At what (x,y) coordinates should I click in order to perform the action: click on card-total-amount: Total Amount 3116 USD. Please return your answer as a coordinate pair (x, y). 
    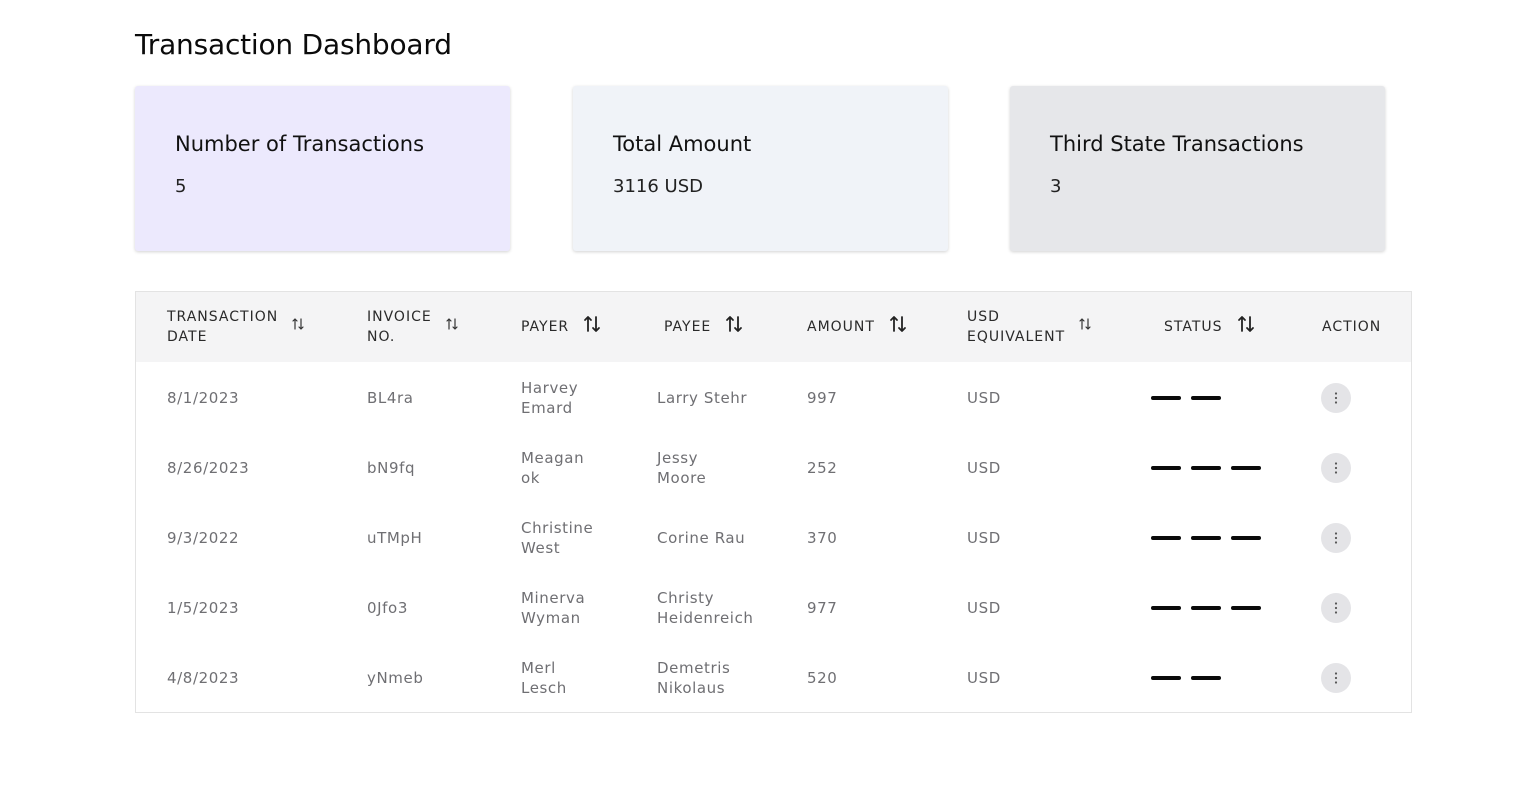
    Looking at the image, I should click on (760, 168).